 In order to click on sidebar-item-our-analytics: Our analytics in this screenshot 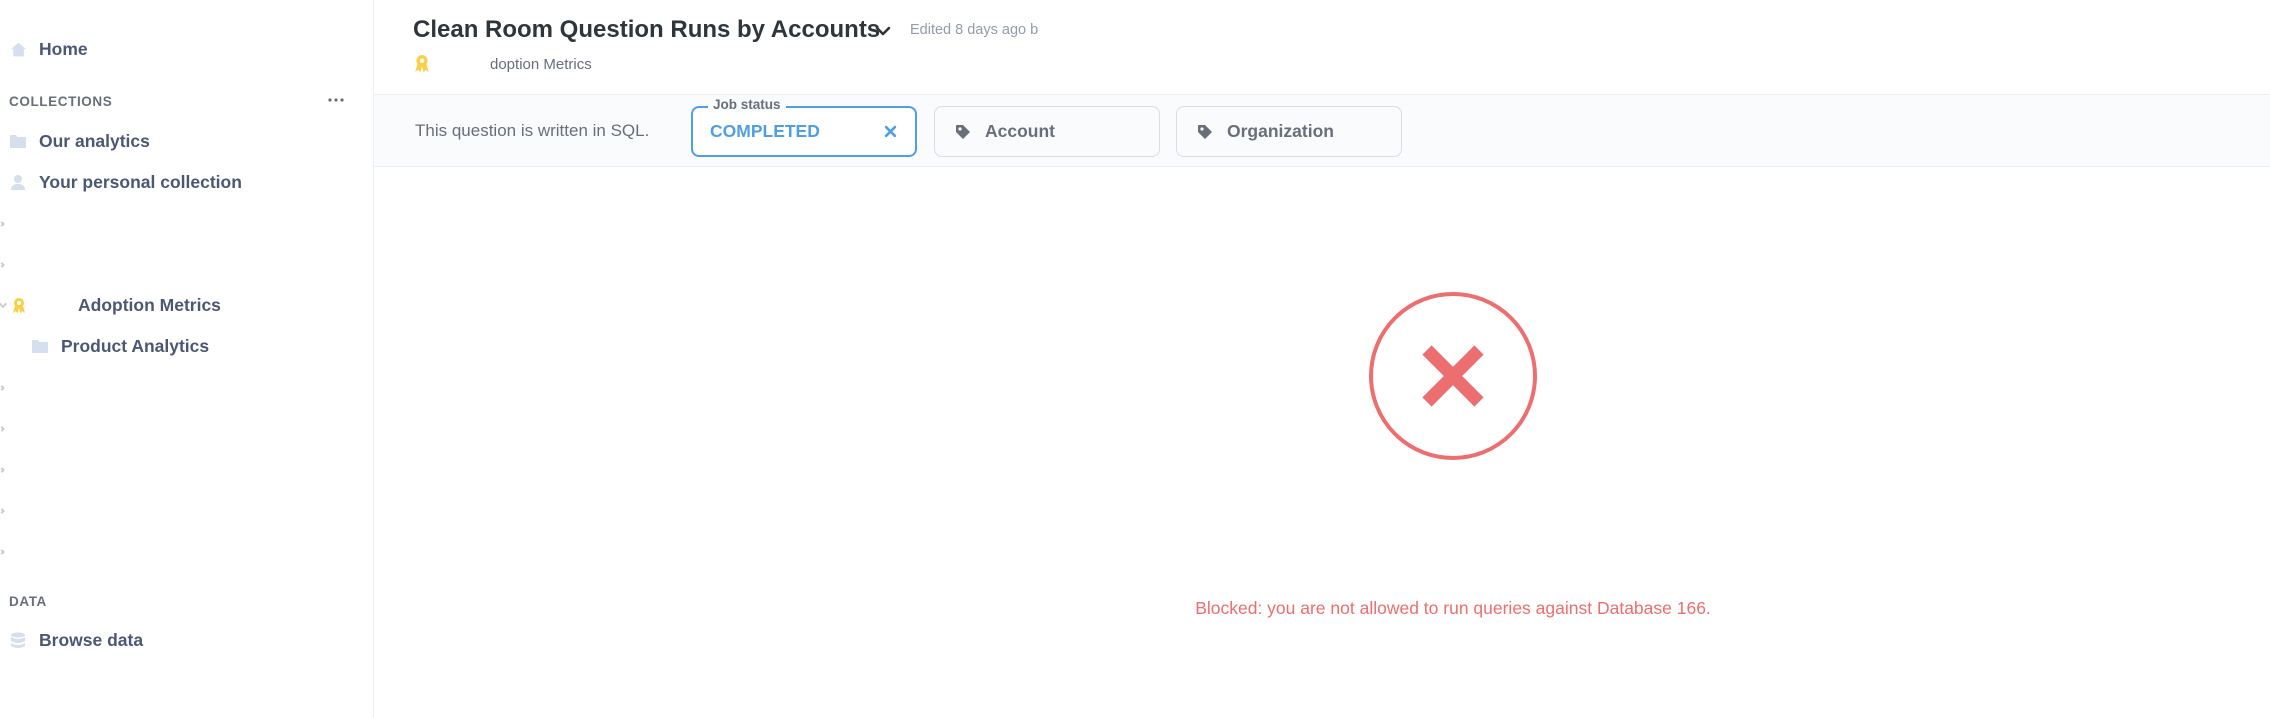, I will do `click(79, 141)`.